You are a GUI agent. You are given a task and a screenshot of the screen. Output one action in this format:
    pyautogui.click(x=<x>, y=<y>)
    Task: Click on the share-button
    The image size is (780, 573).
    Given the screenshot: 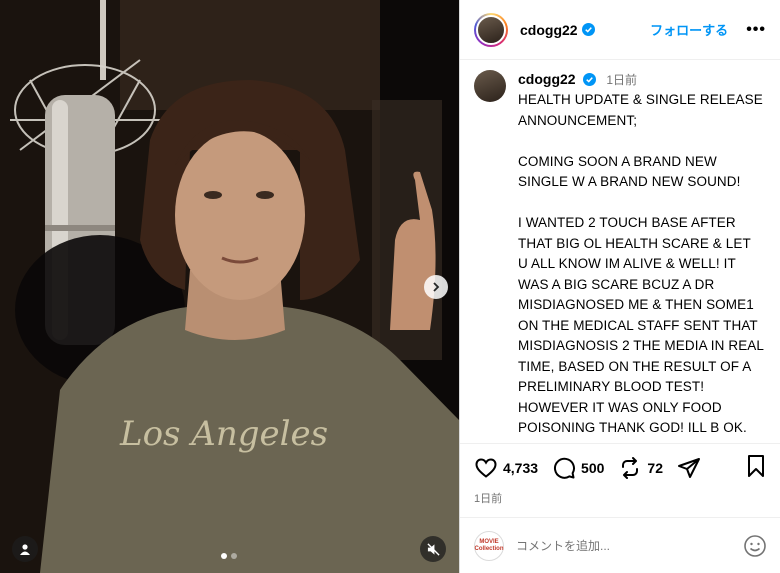 What is the action you would take?
    pyautogui.click(x=689, y=468)
    